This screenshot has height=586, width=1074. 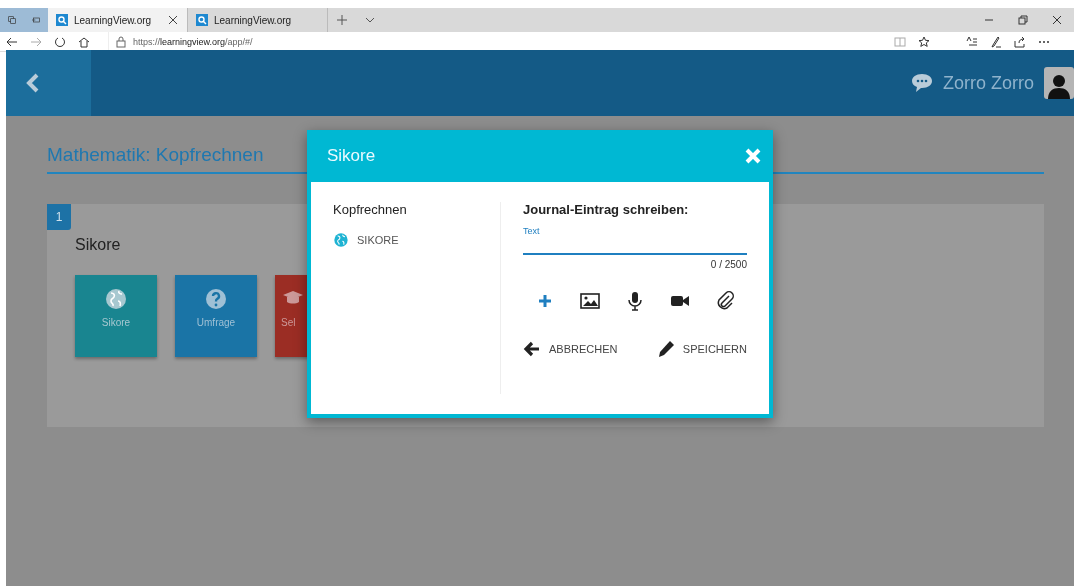 What do you see at coordinates (1059, 83) in the screenshot?
I see `avatar-icon` at bounding box center [1059, 83].